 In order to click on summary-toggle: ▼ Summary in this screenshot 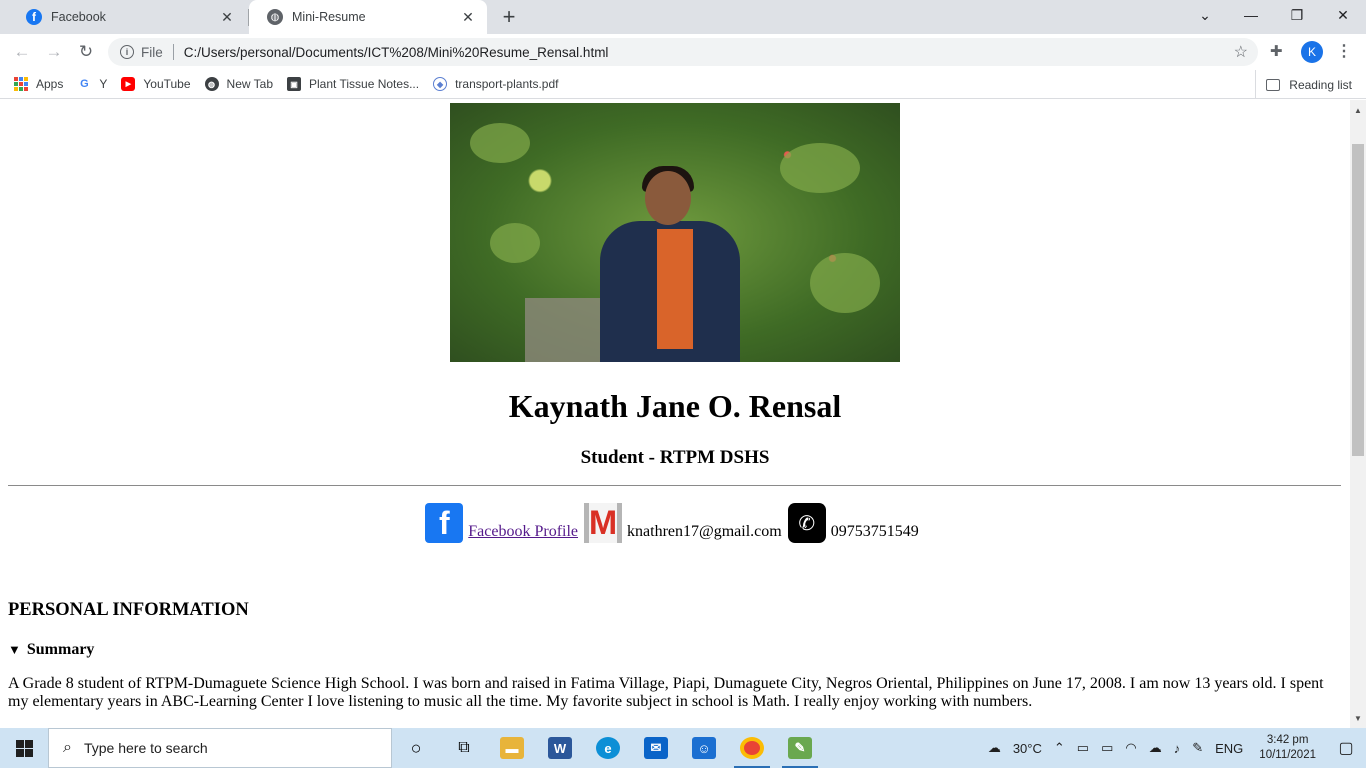, I will do `click(51, 650)`.